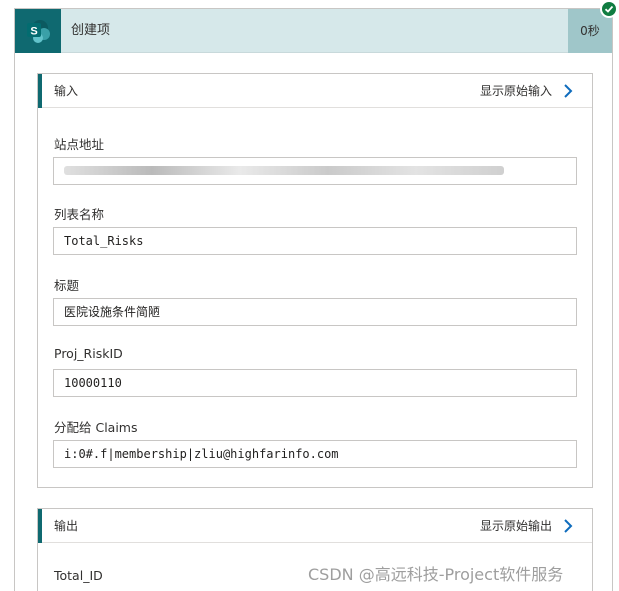 This screenshot has width=619, height=591. What do you see at coordinates (436, 574) in the screenshot?
I see `watermark: CSDN @高远科技-Project软件服务` at bounding box center [436, 574].